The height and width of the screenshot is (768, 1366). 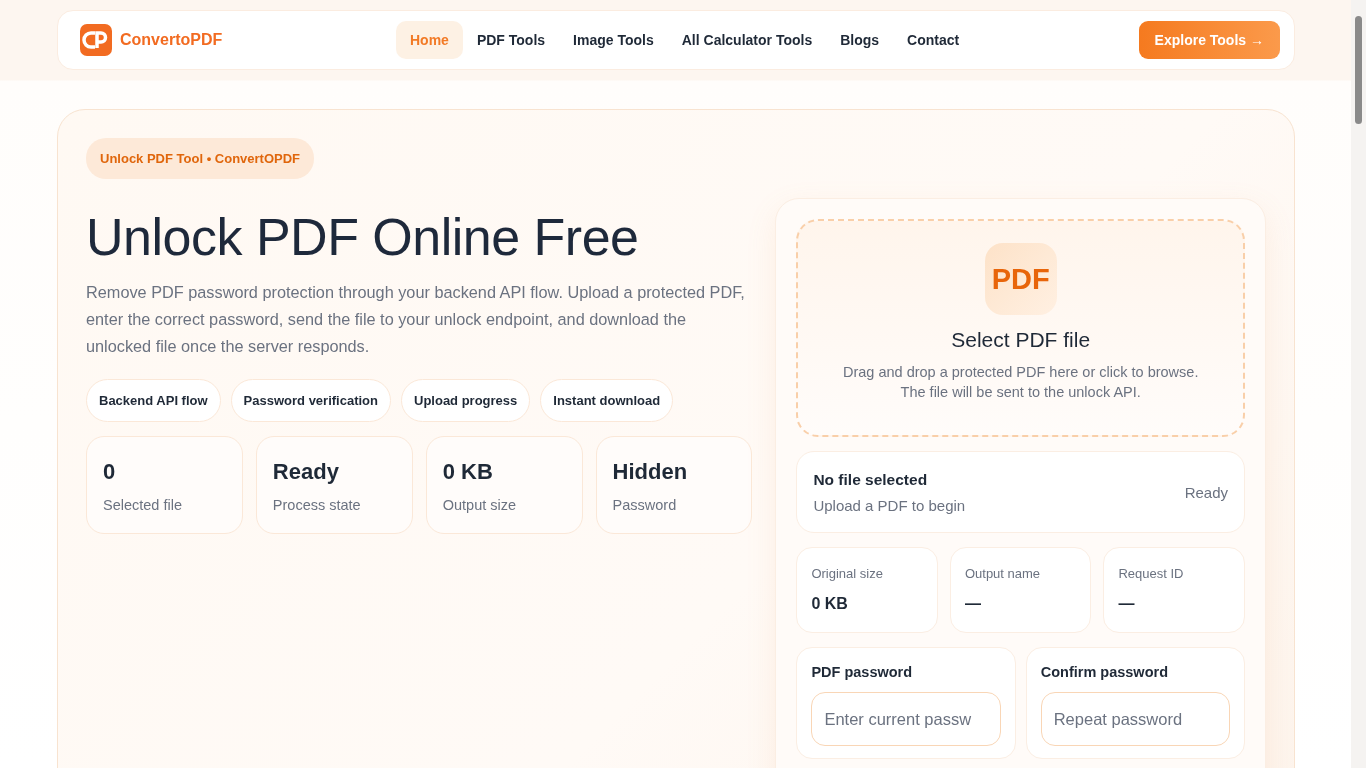 I want to click on description: Remove PDF password protection through your backend API flow. Upload a protected PDF, enter the correct password, send the file to your unlock endpoint, and download the unlocked file once the server responds., so click(x=416, y=319).